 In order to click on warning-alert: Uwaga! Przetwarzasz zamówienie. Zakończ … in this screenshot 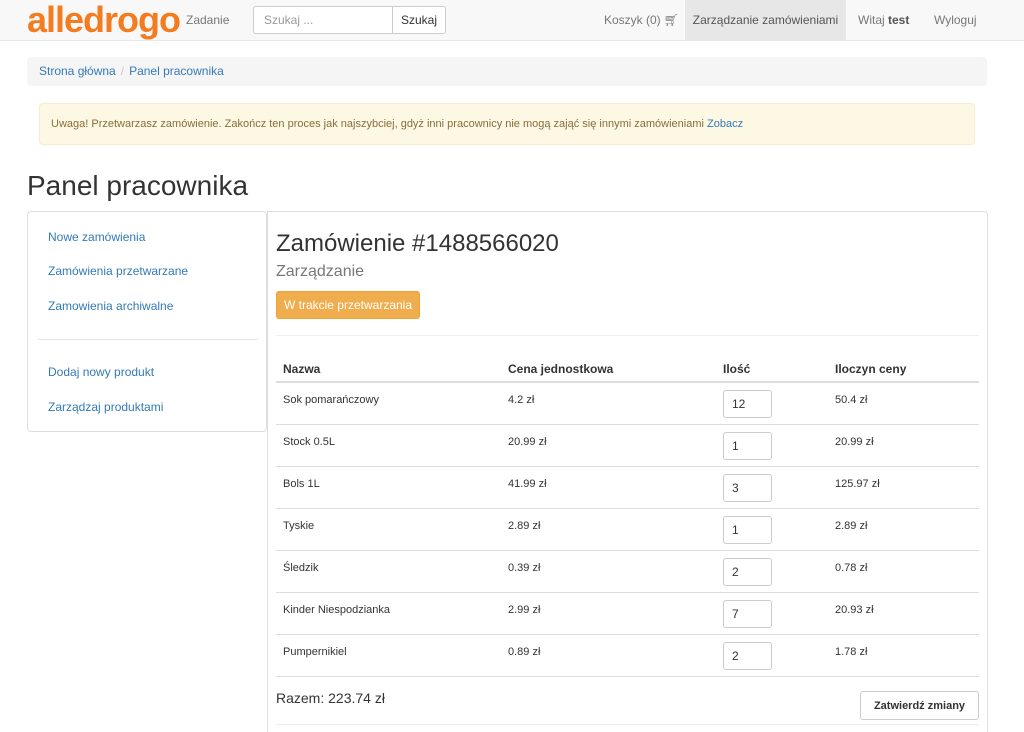, I will do `click(507, 124)`.